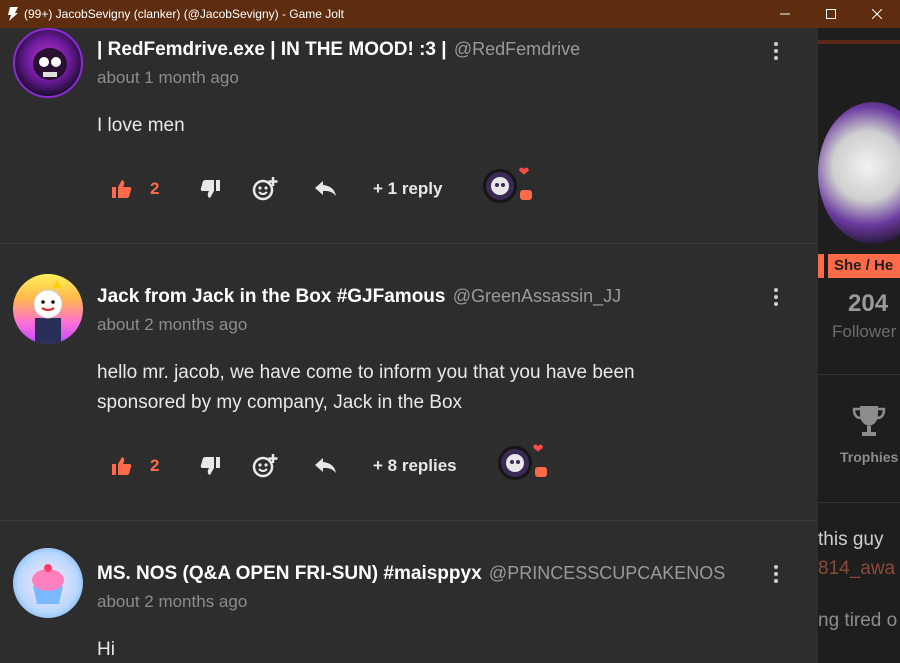 The height and width of the screenshot is (663, 900). Describe the element at coordinates (415, 466) in the screenshot. I see `view-replies-link: + 8 replies` at that location.